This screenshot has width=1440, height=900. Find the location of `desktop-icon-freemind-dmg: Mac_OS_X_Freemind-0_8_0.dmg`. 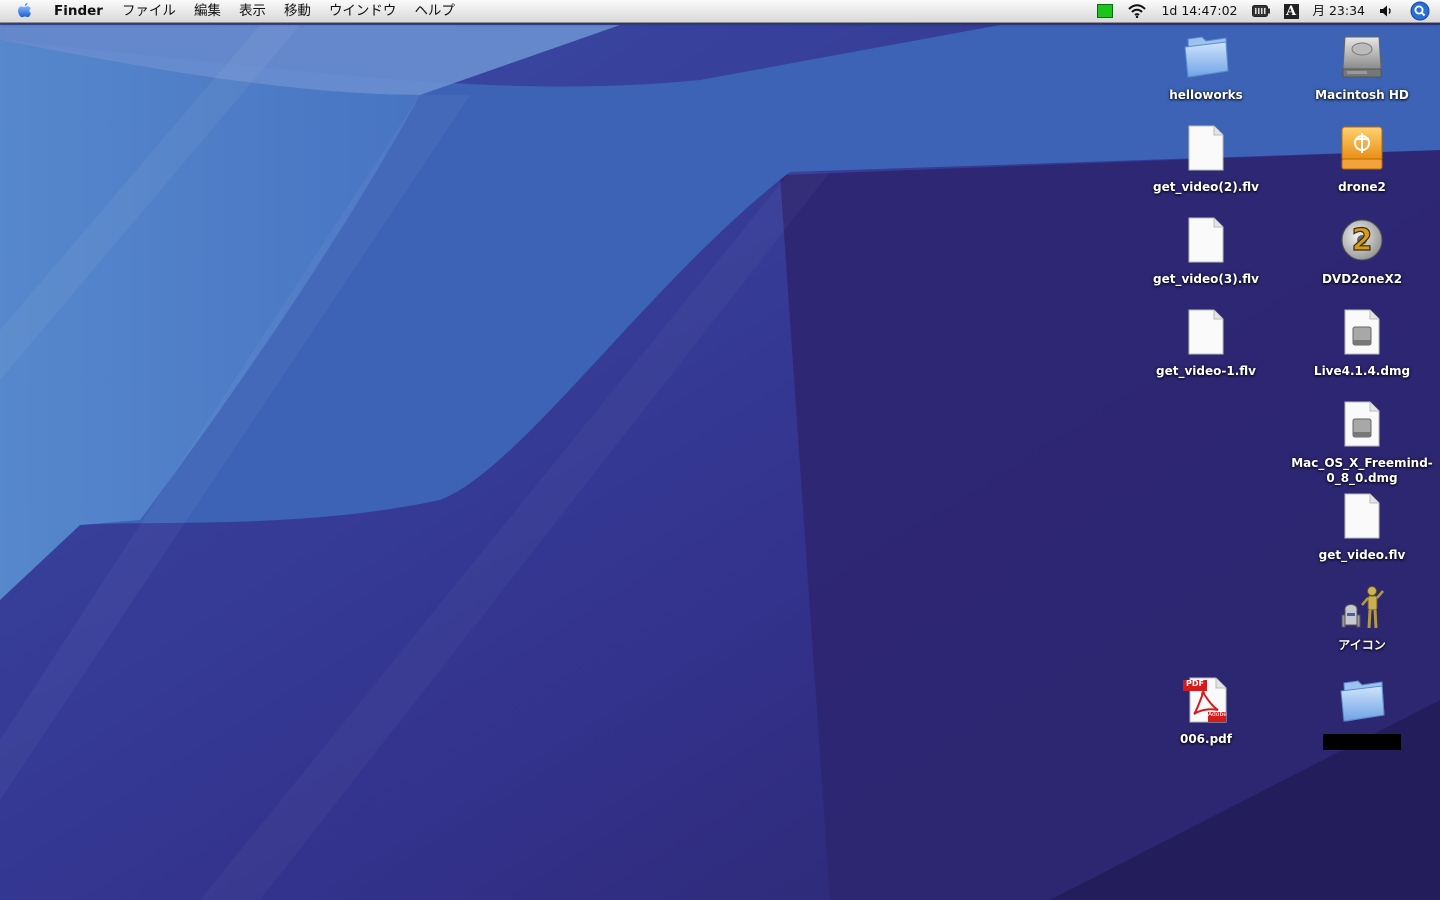

desktop-icon-freemind-dmg: Mac_OS_X_Freemind-0_8_0.dmg is located at coordinates (1362, 442).